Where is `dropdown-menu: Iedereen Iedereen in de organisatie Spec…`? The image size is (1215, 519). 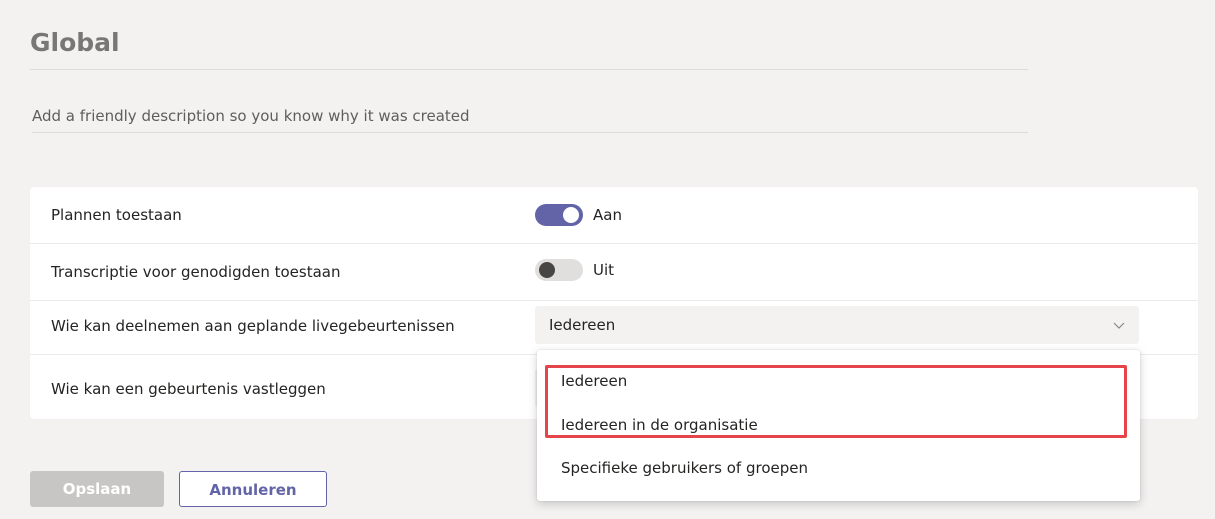
dropdown-menu: Iedereen Iedereen in de organisatie Spec… is located at coordinates (838, 425).